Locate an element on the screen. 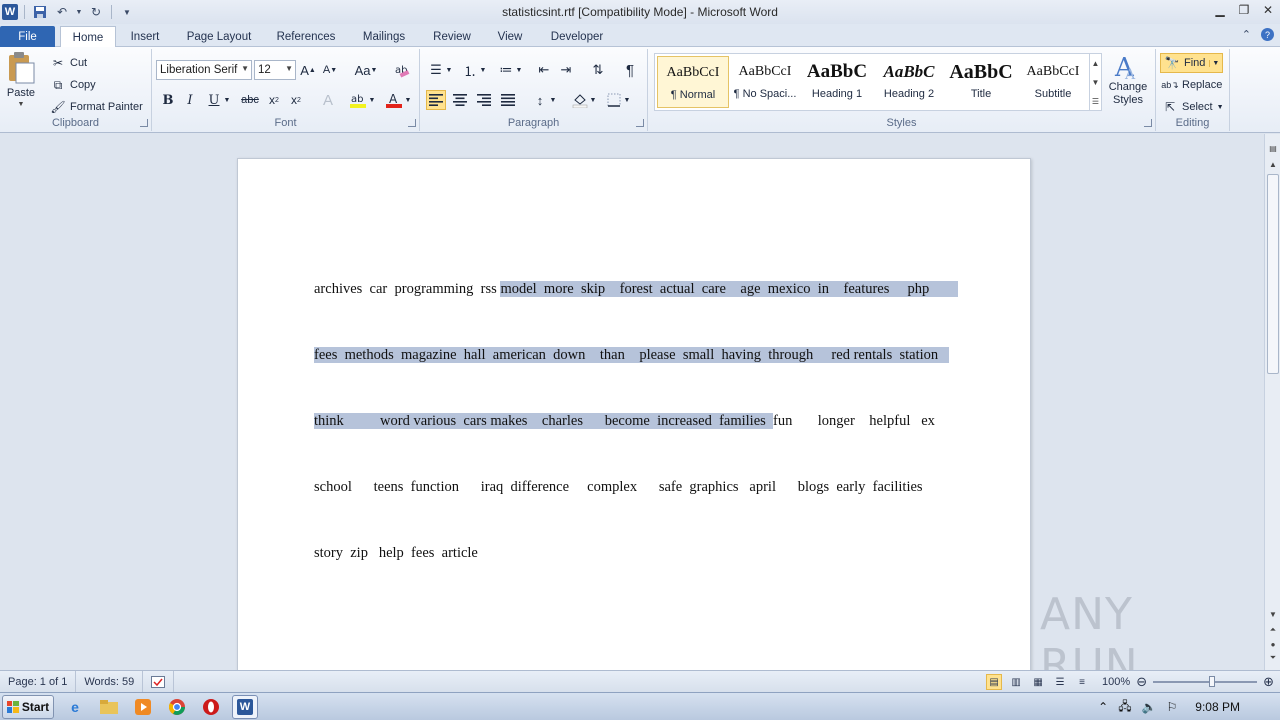 This screenshot has height=720, width=1280. format-painter-button: 🖌 Format Painter is located at coordinates (96, 107).